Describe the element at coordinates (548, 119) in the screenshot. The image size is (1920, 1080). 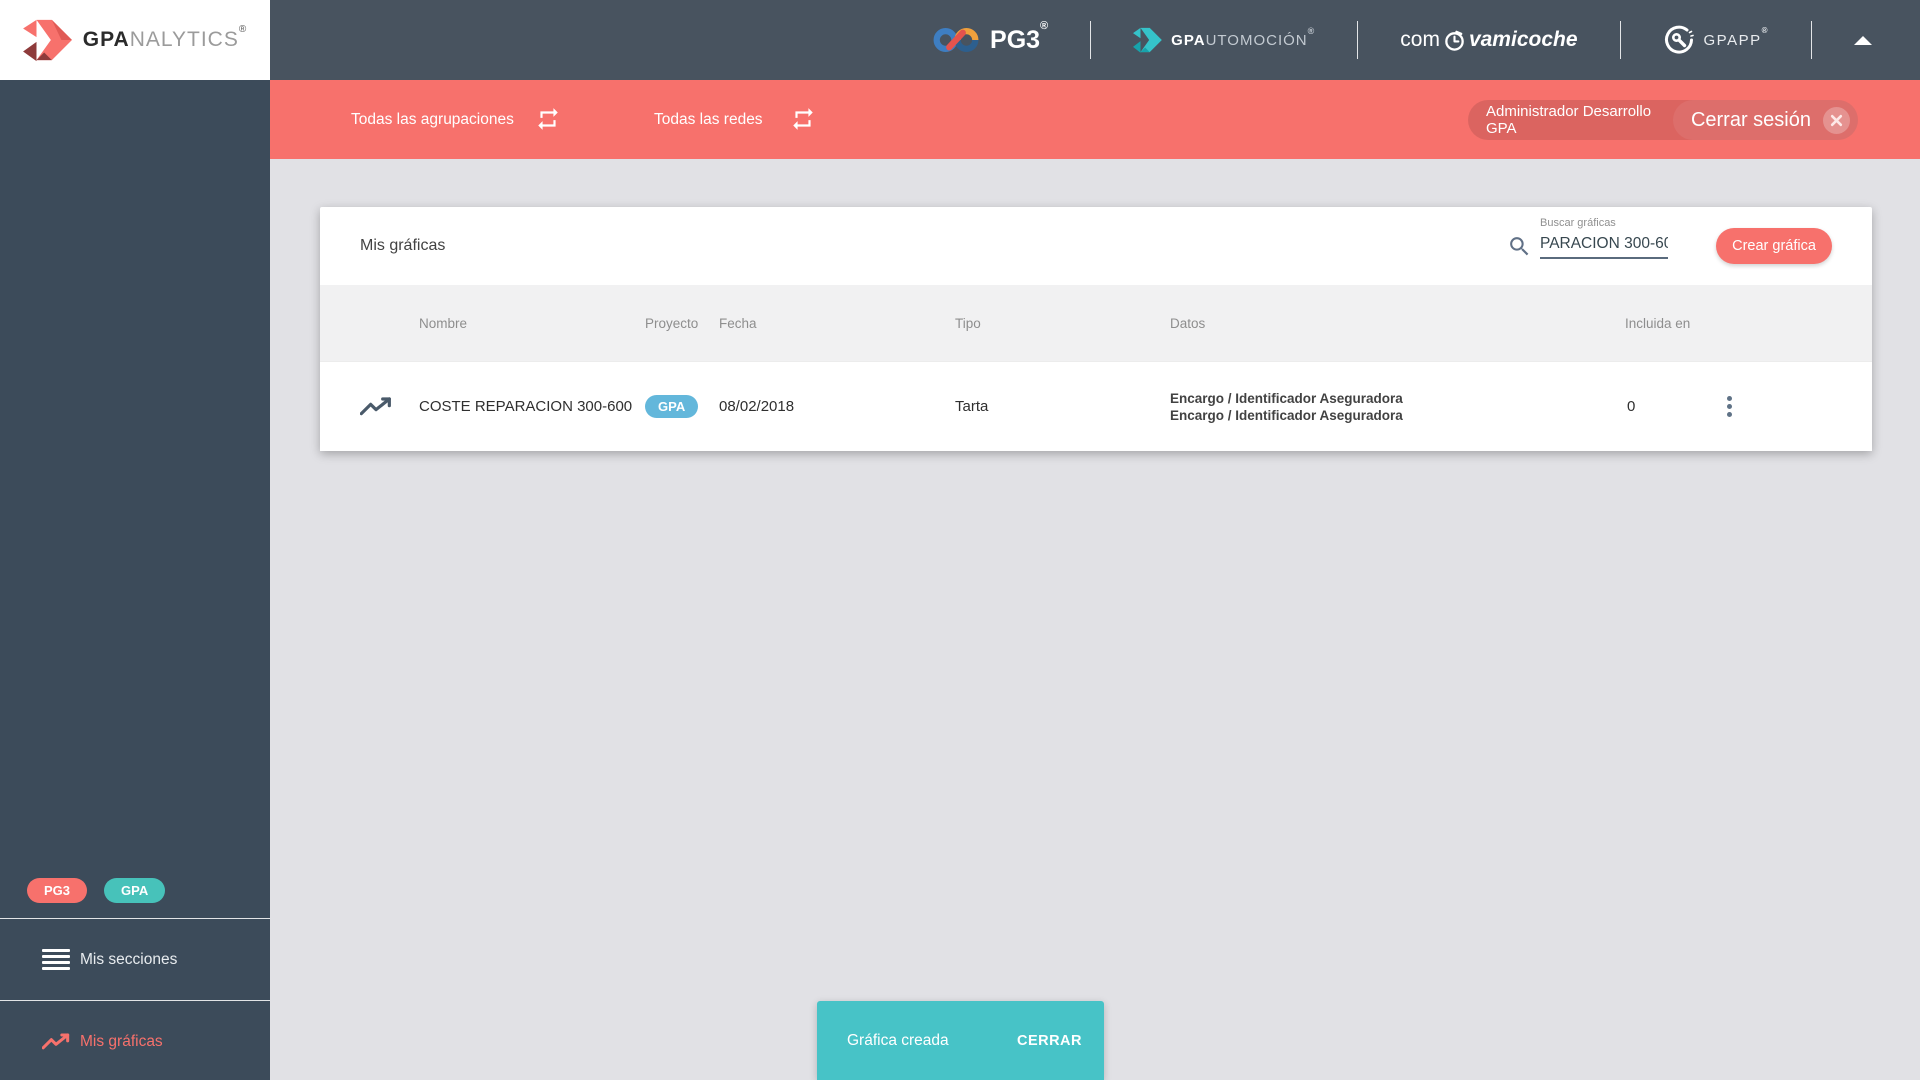
I see `swap-groupings-icon` at that location.